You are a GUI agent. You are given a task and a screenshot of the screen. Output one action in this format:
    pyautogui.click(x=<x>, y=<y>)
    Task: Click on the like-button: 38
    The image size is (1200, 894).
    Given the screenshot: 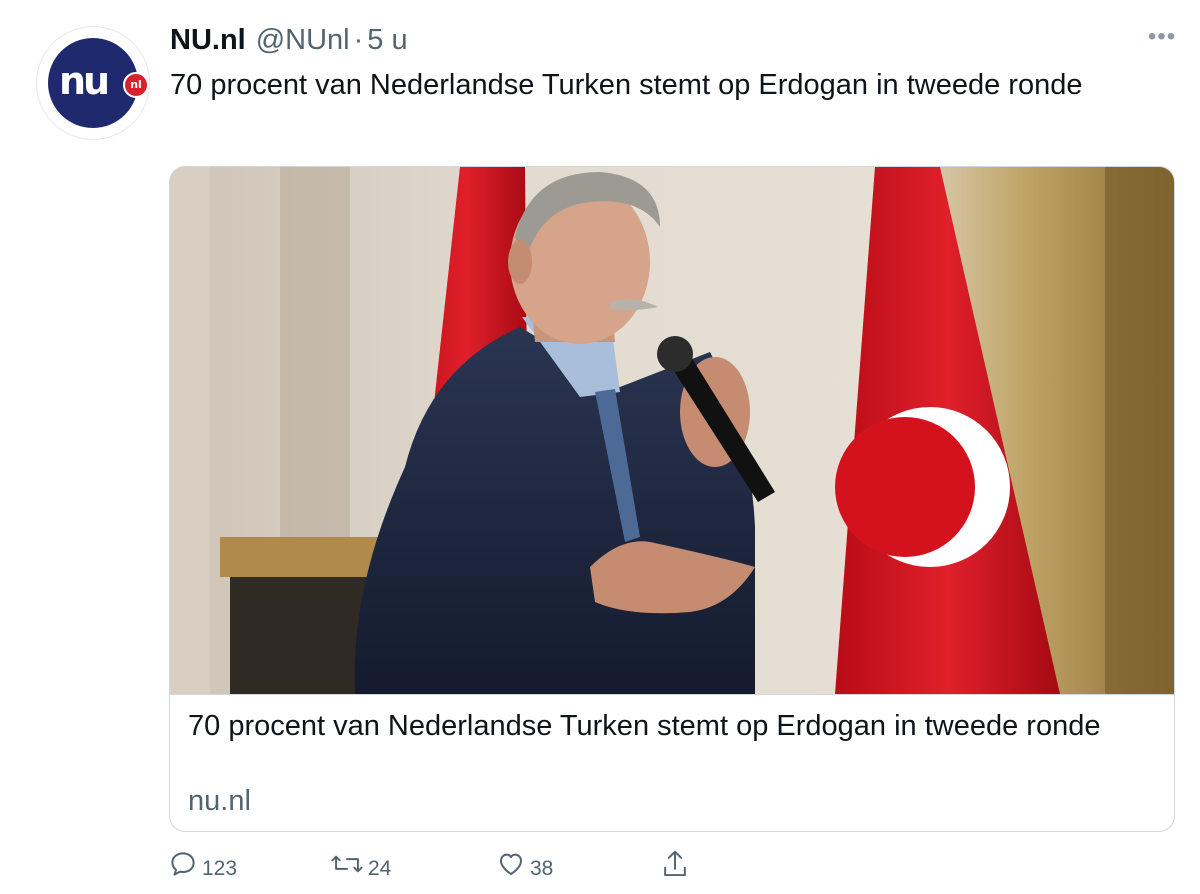 What is the action you would take?
    pyautogui.click(x=524, y=864)
    